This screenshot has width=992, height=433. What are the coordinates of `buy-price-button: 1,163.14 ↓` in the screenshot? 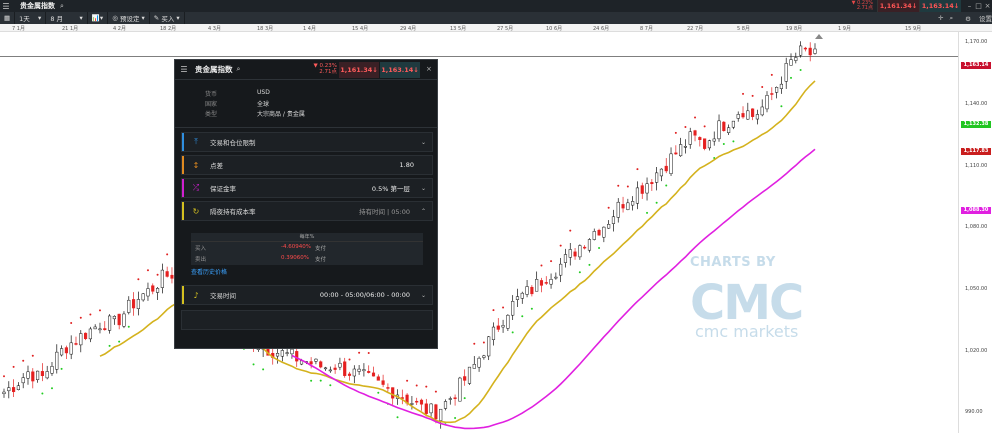 It's located at (940, 6).